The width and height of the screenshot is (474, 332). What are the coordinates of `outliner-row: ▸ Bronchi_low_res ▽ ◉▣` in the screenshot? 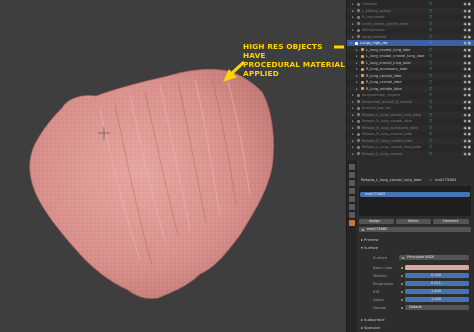 It's located at (410, 108).